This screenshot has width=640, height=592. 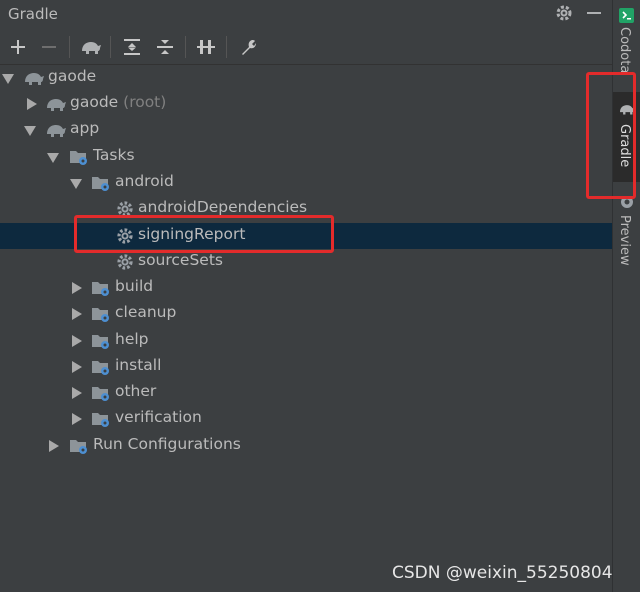 What do you see at coordinates (145, 102) in the screenshot?
I see `root-suffix: (root)` at bounding box center [145, 102].